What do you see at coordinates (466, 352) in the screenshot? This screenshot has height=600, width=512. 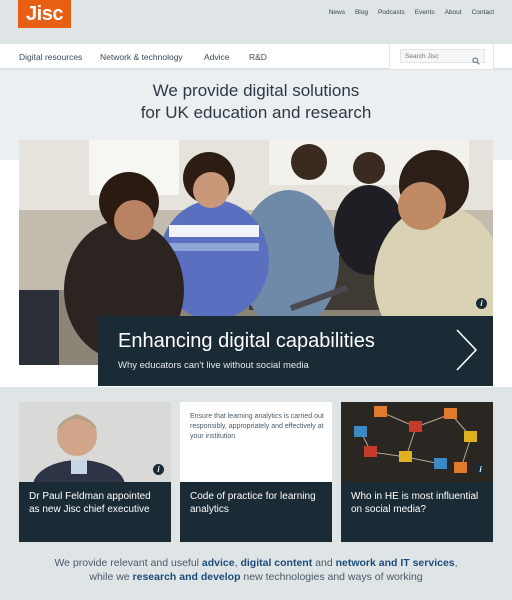 I see `chevron-right-icon` at bounding box center [466, 352].